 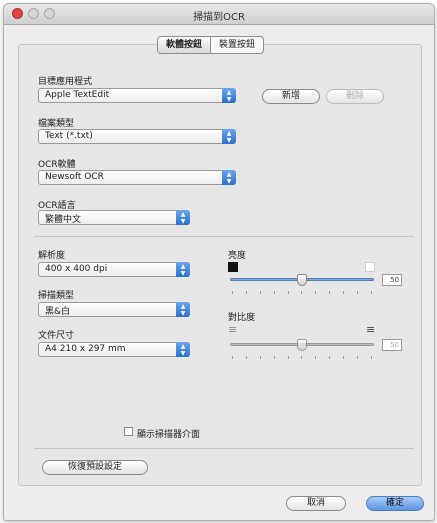 What do you see at coordinates (137, 136) in the screenshot?
I see `file-type-select: Text (*.txt) ▲ ▼` at bounding box center [137, 136].